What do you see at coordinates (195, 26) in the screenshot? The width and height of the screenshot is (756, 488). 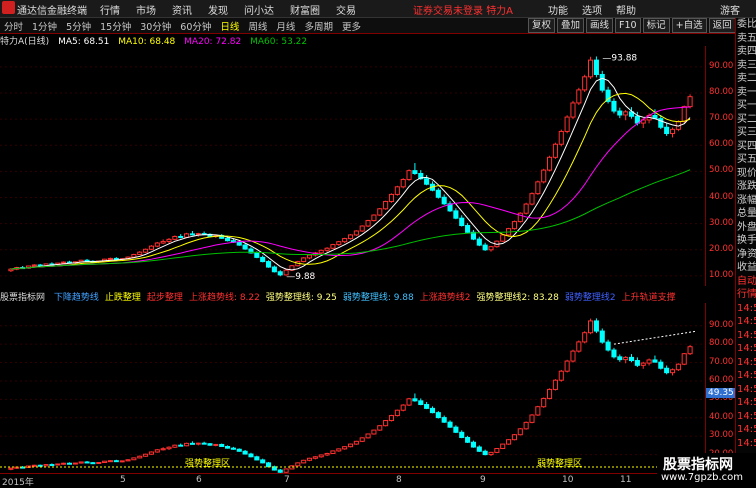 I see `period-tab-5: 60分钟` at bounding box center [195, 26].